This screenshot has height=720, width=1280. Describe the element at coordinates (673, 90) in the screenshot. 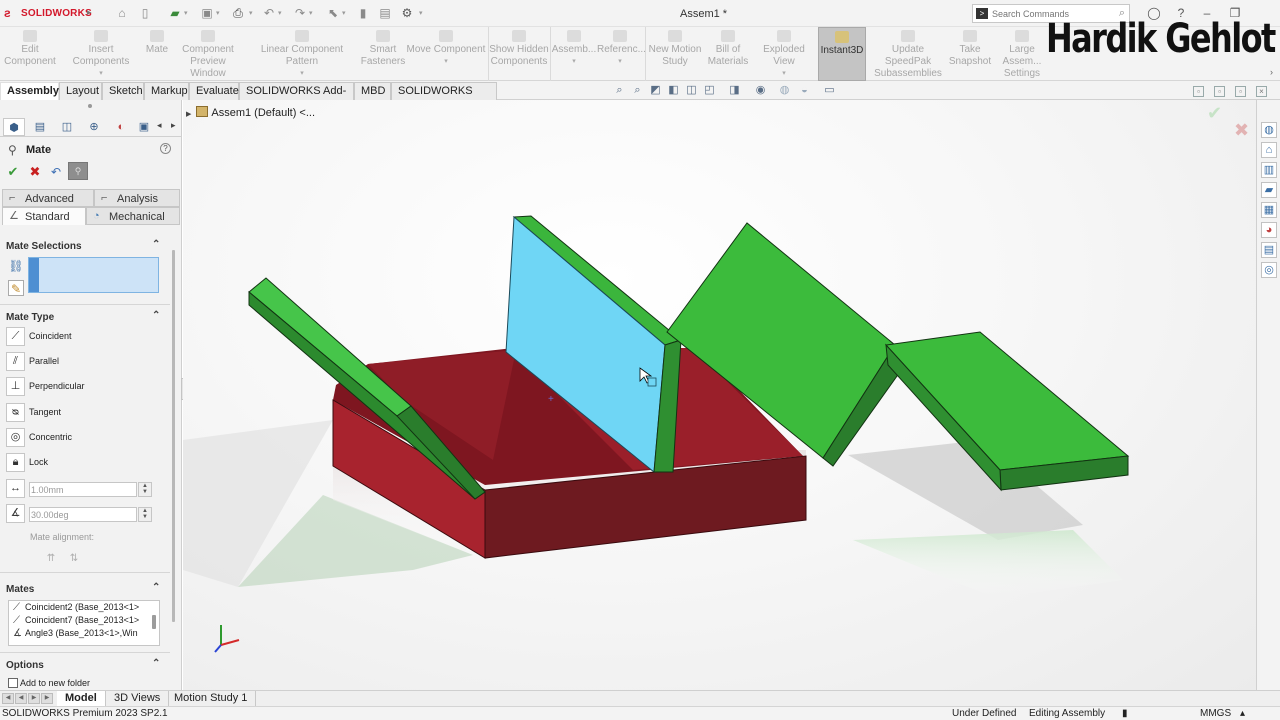

I see `section-view-icon: ◧` at that location.